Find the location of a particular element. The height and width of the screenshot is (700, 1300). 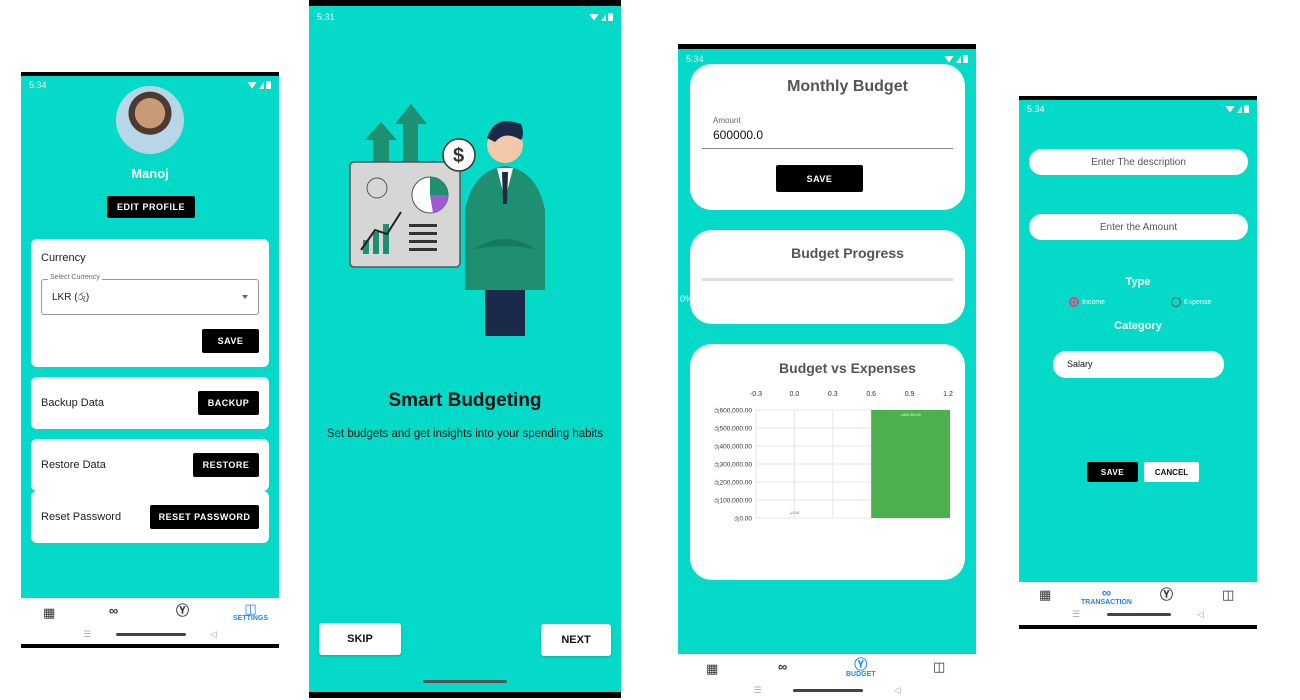

bottom-nav: ▦ ∞ Ⓨ ◫ SETTINGS ☰ ◁ is located at coordinates (150, 623).